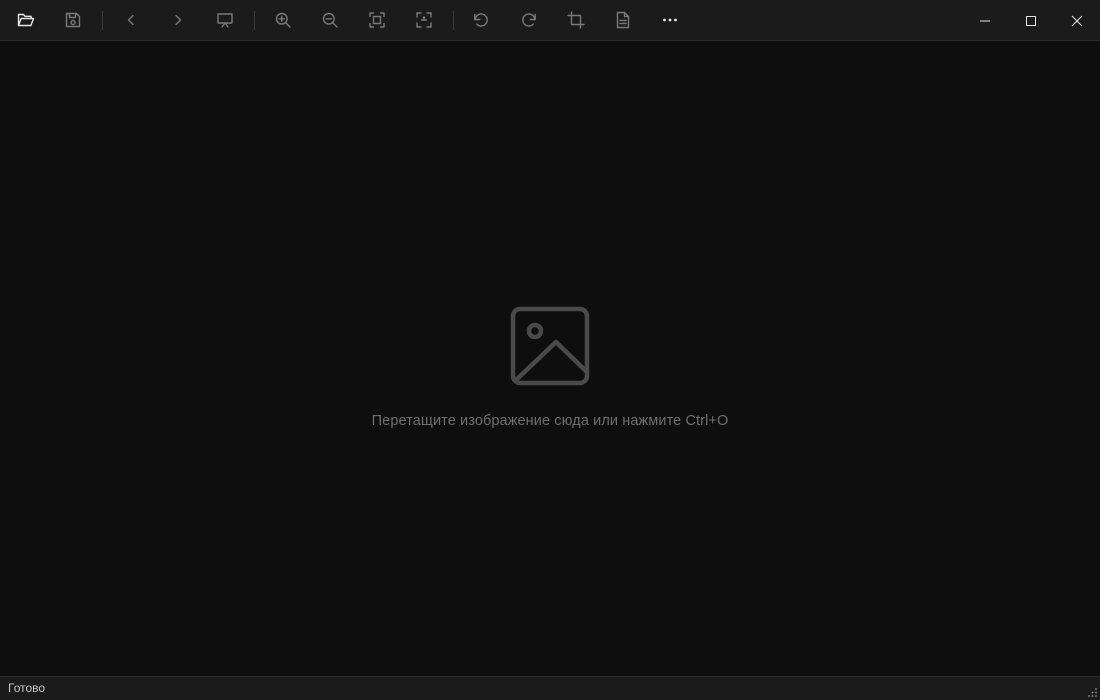 This screenshot has height=700, width=1100. I want to click on rotate-left-icon, so click(481, 20).